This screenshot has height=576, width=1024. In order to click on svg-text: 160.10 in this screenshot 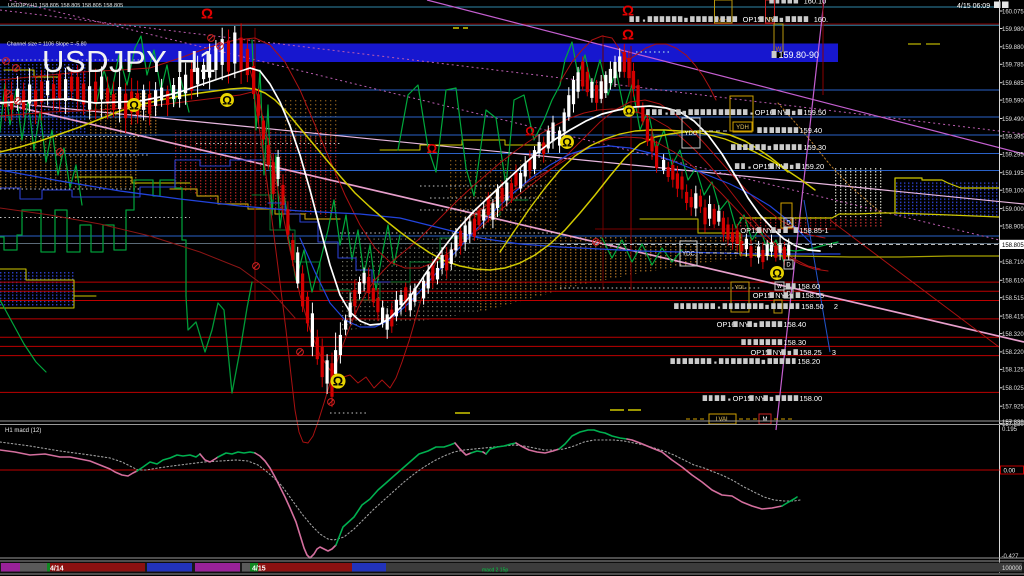, I will do `click(815, 3)`.